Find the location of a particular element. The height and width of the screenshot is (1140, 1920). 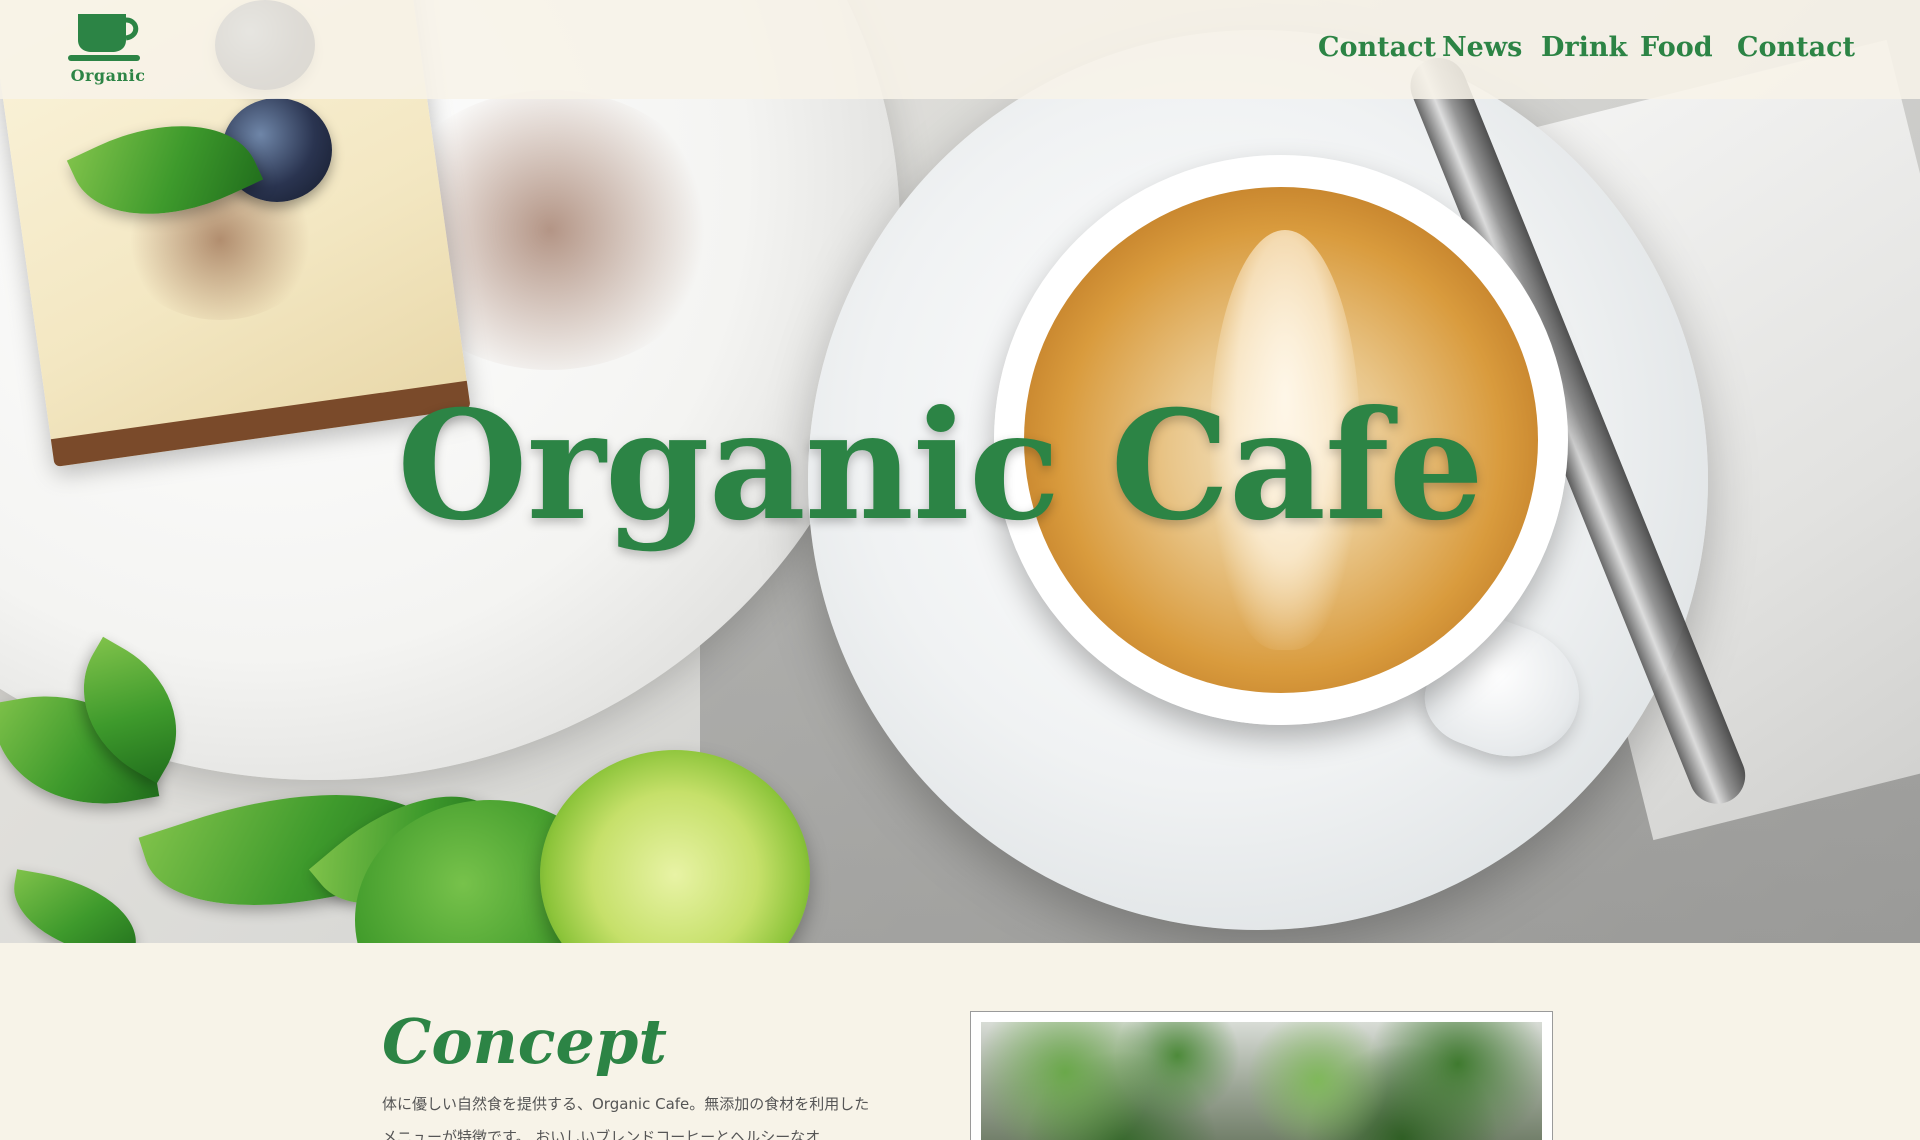

concept-photo-frame is located at coordinates (1261, 1075).